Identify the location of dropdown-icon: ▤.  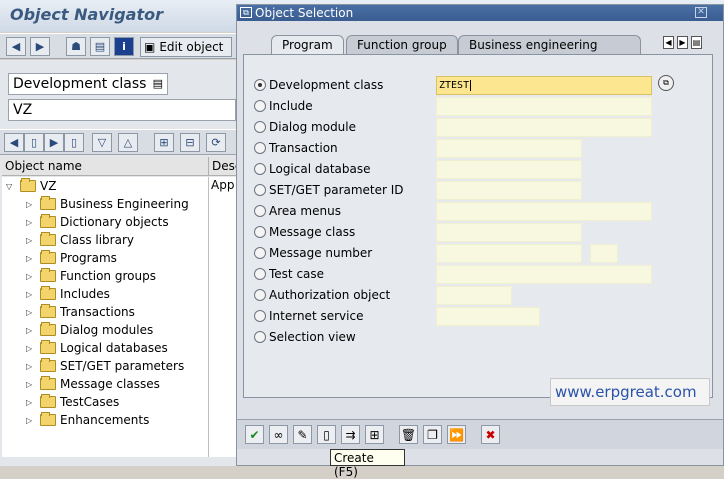
(158, 83).